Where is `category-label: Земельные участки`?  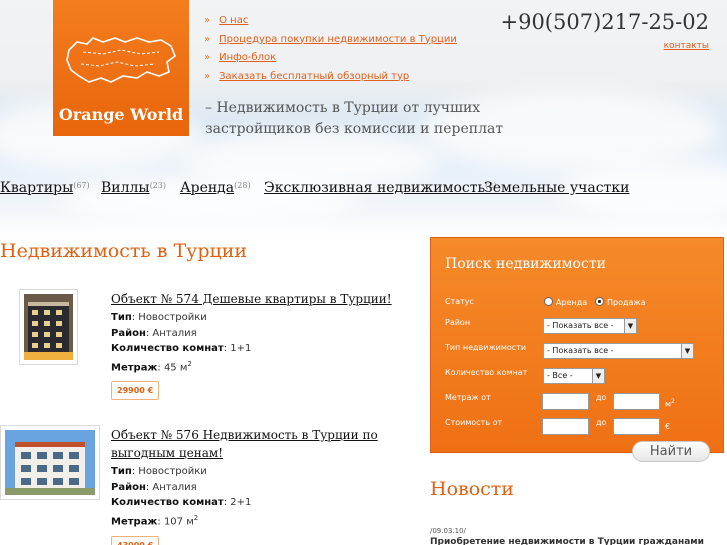
category-label: Земельные участки is located at coordinates (557, 188).